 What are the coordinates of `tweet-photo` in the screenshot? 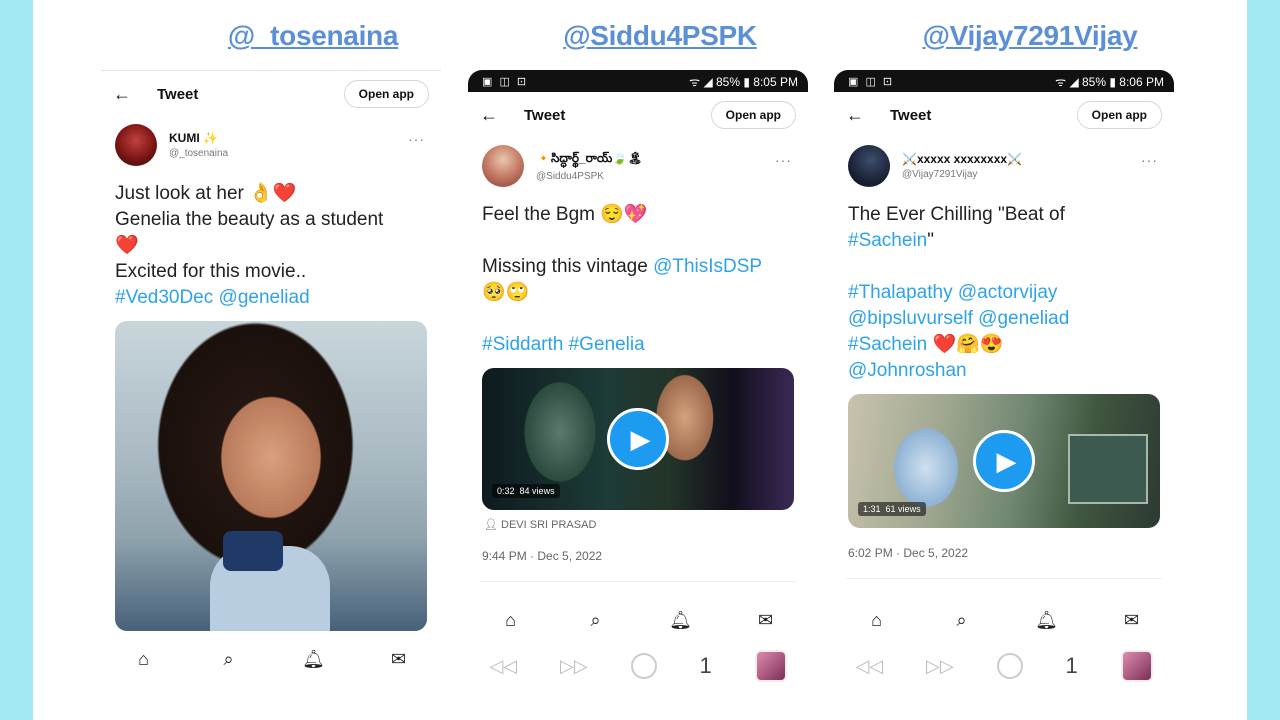 It's located at (271, 476).